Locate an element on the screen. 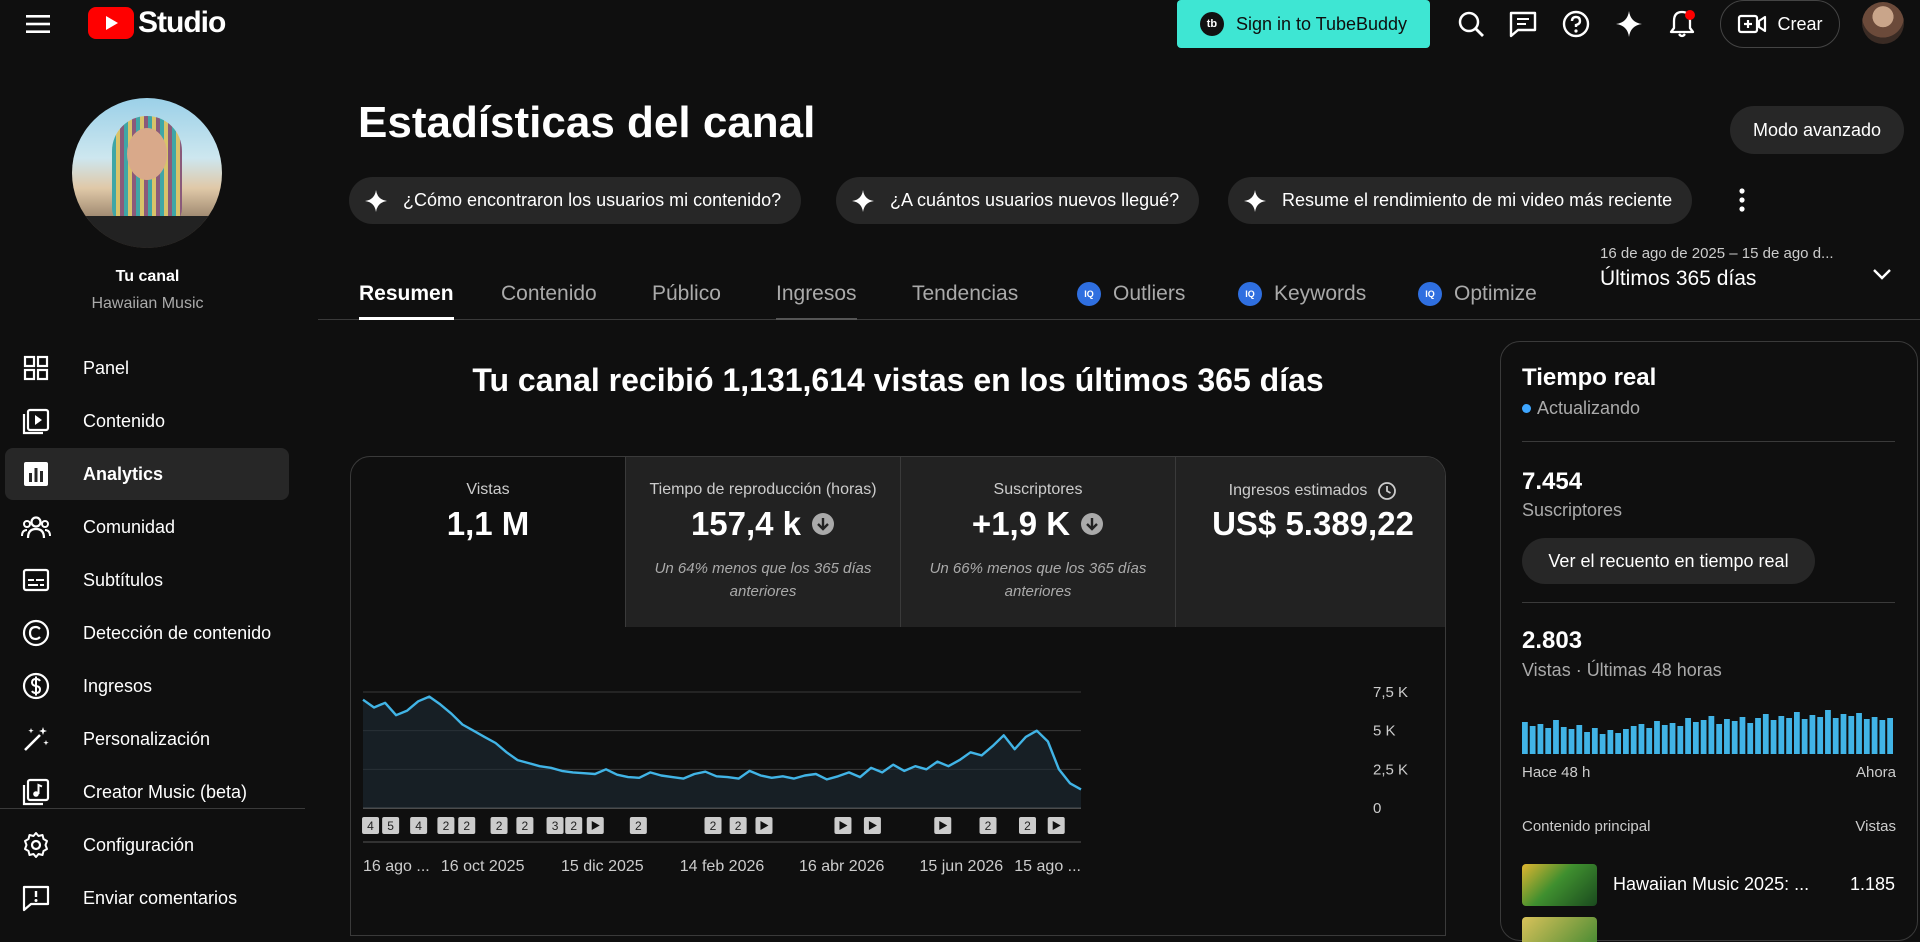 This screenshot has height=942, width=1920. sidebar-item-content-detection: Detección de contenido is located at coordinates (147, 633).